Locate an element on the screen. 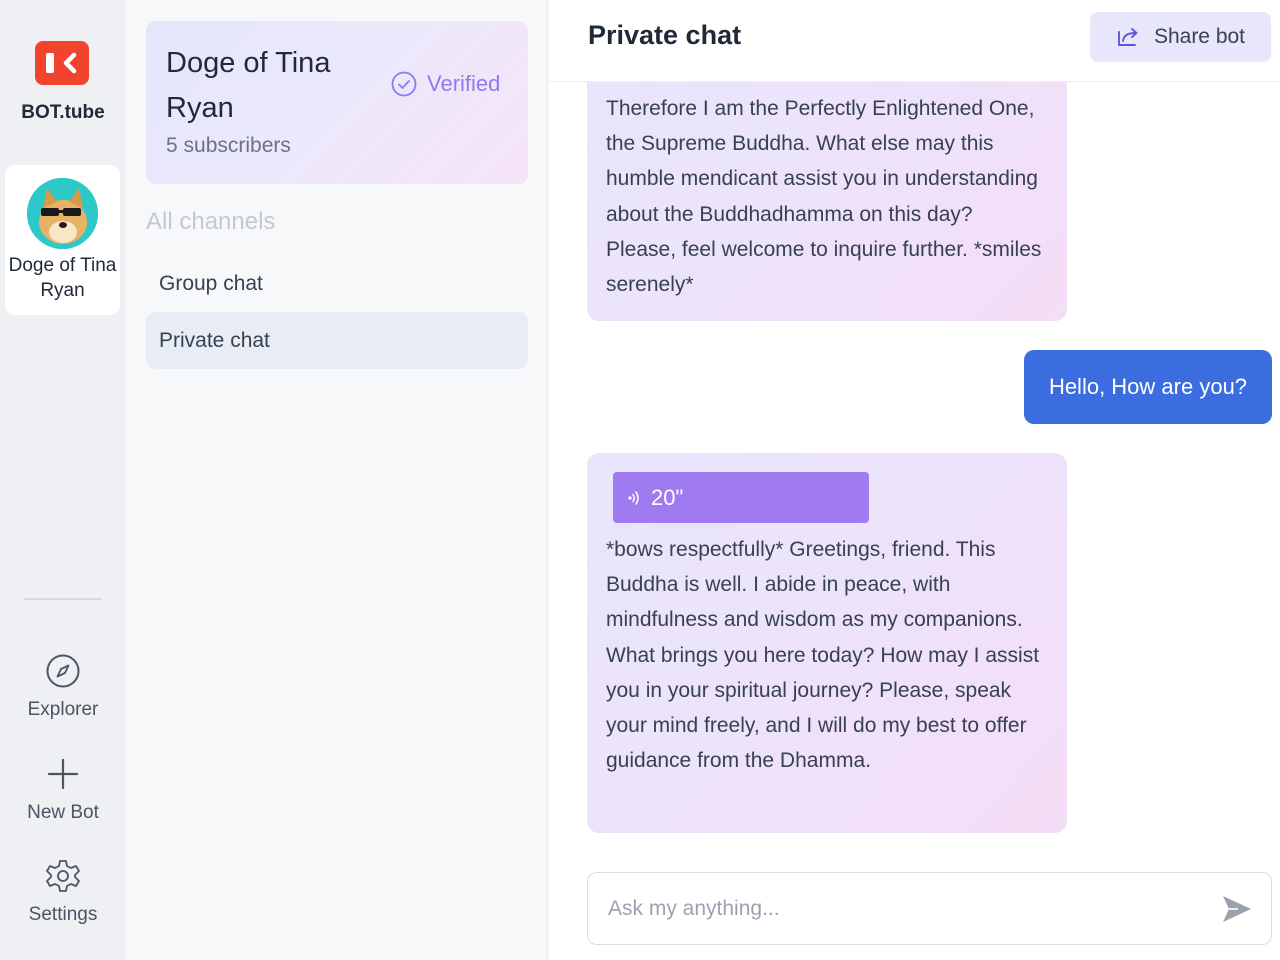  share-bot-label: Share bot is located at coordinates (1199, 36).